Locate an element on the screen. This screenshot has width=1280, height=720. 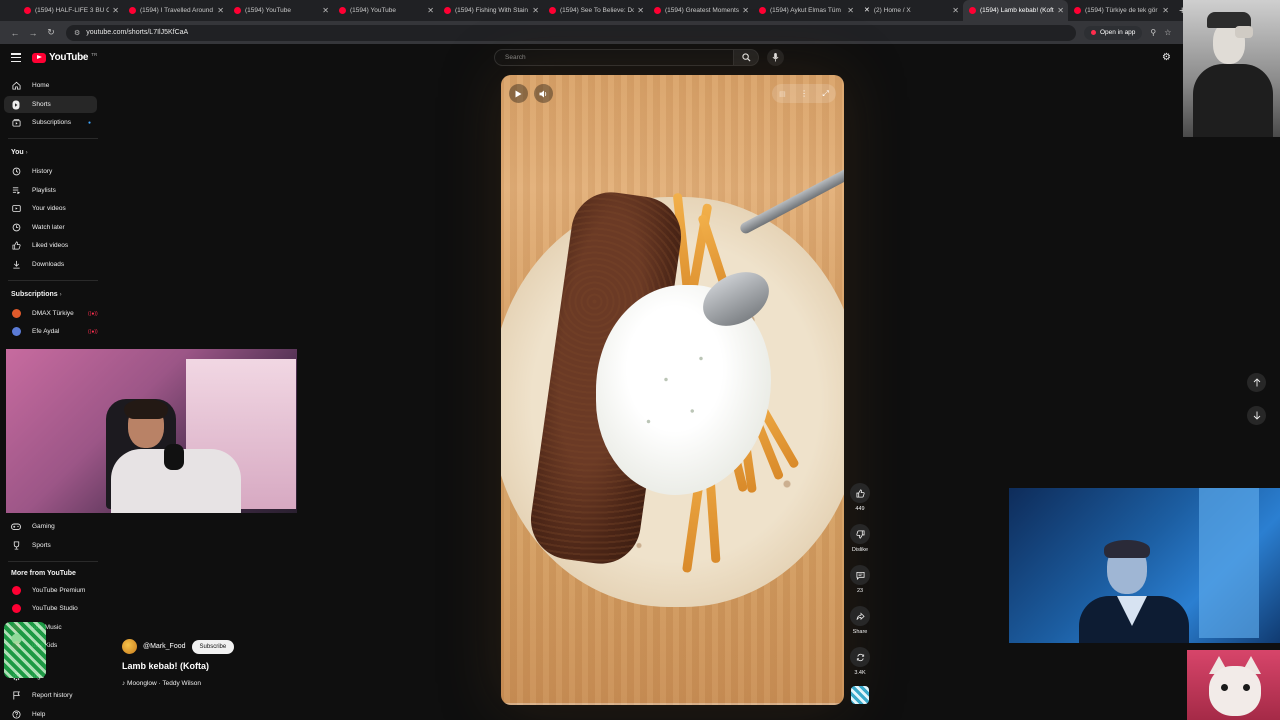
browser-tab: (1594) Türkiye de tek gör ✕ is located at coordinates (1120, 10).